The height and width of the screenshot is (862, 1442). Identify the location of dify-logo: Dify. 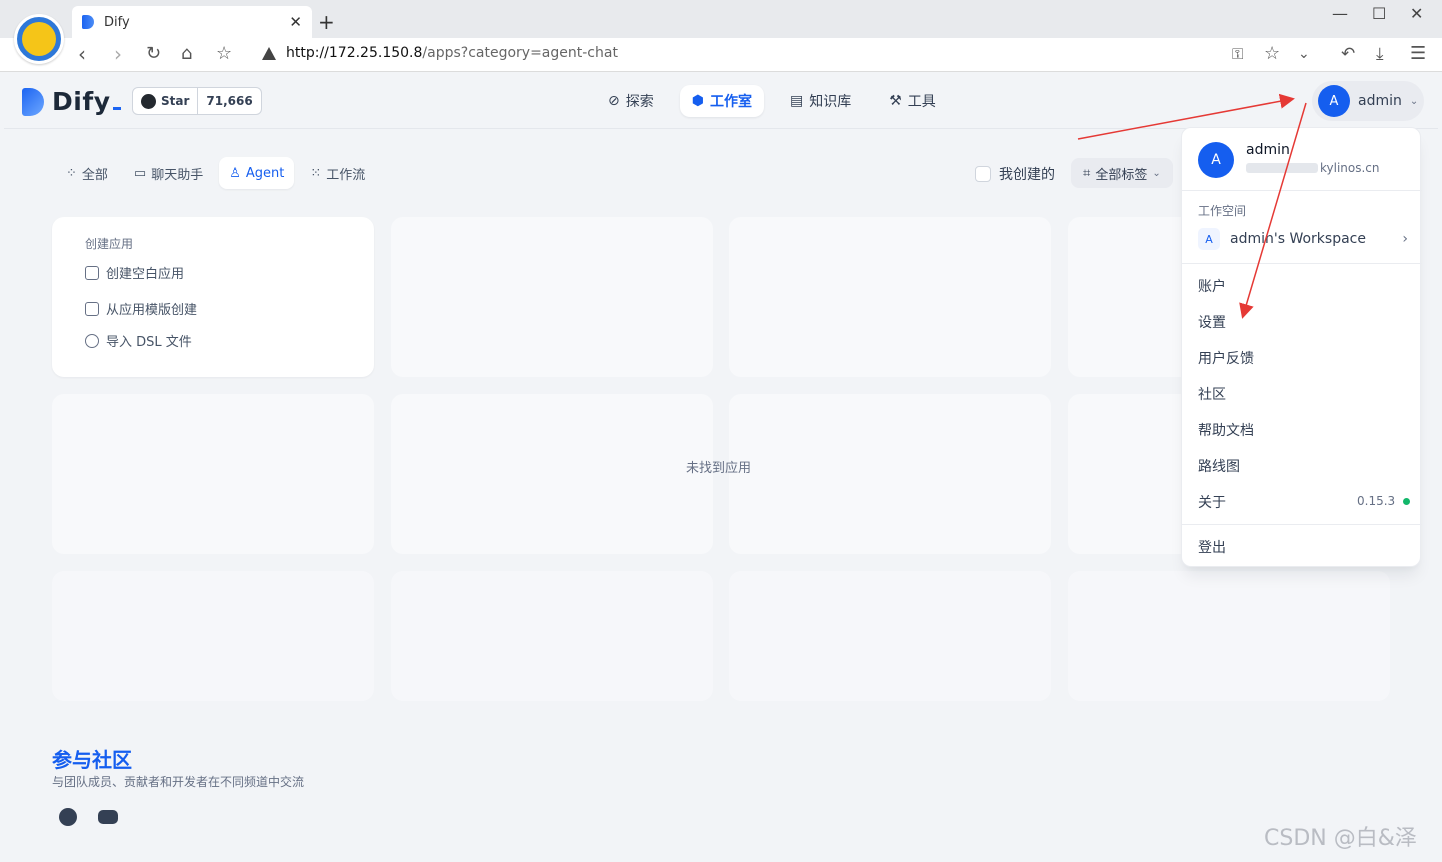
(71, 101).